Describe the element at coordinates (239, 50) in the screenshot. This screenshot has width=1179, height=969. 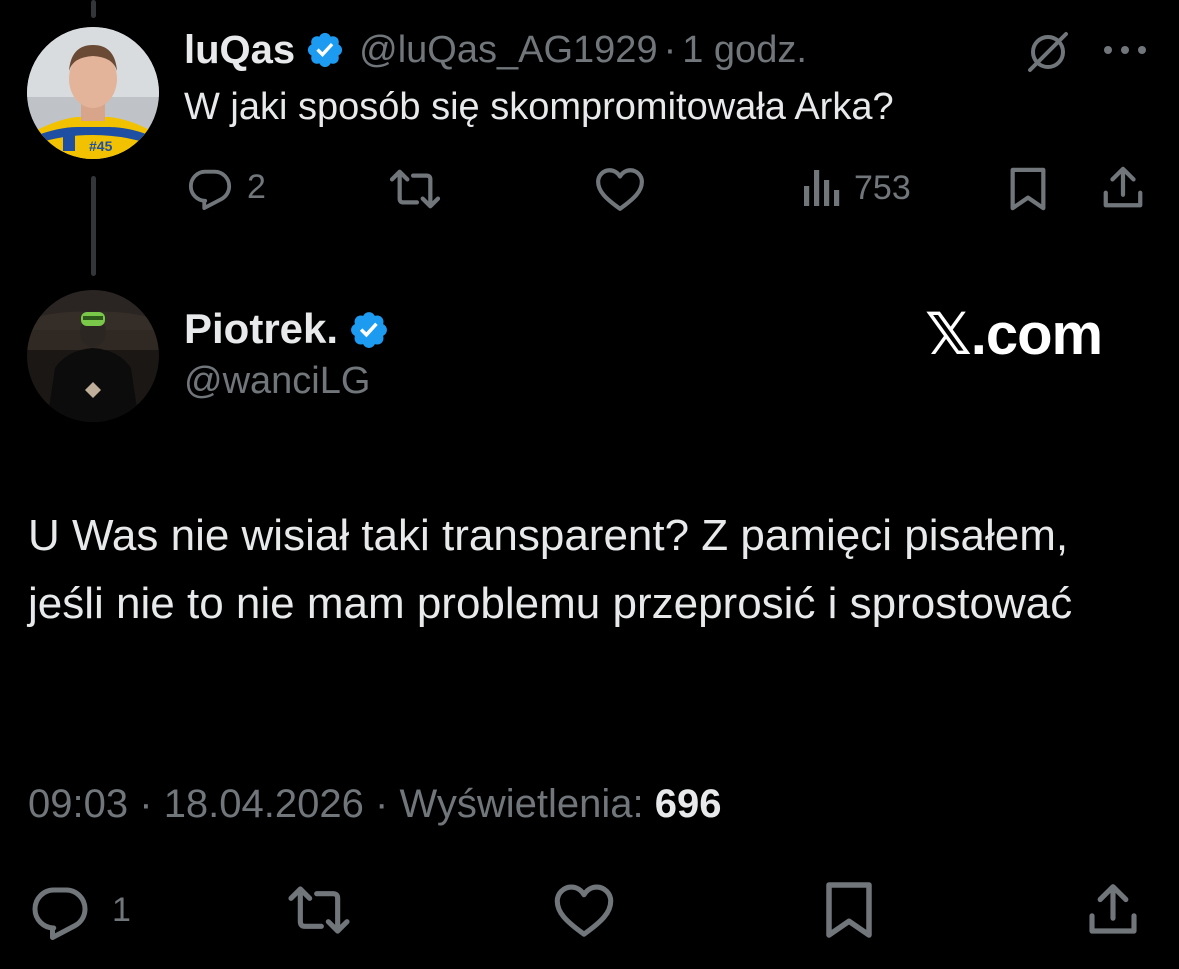
I see `author-name: luQas` at that location.